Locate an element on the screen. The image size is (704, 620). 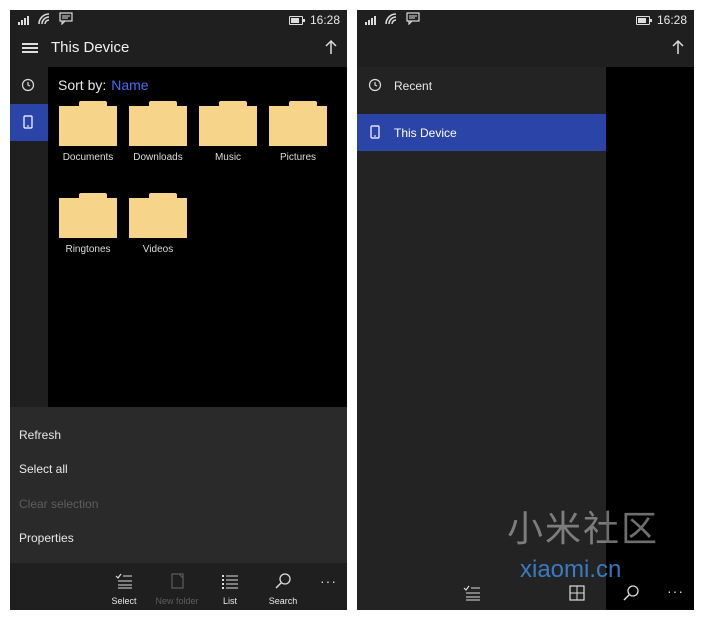
nav-recent-label: Recent is located at coordinates (413, 86).